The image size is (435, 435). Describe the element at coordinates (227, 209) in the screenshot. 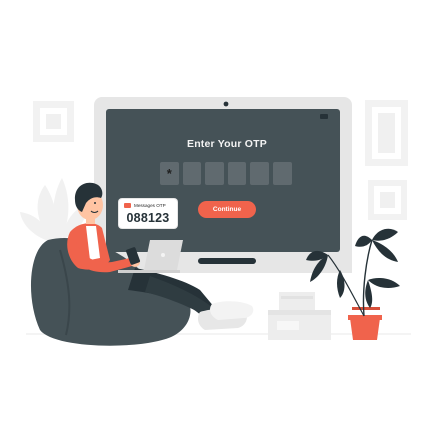

I see `continue-button: Continue` at that location.